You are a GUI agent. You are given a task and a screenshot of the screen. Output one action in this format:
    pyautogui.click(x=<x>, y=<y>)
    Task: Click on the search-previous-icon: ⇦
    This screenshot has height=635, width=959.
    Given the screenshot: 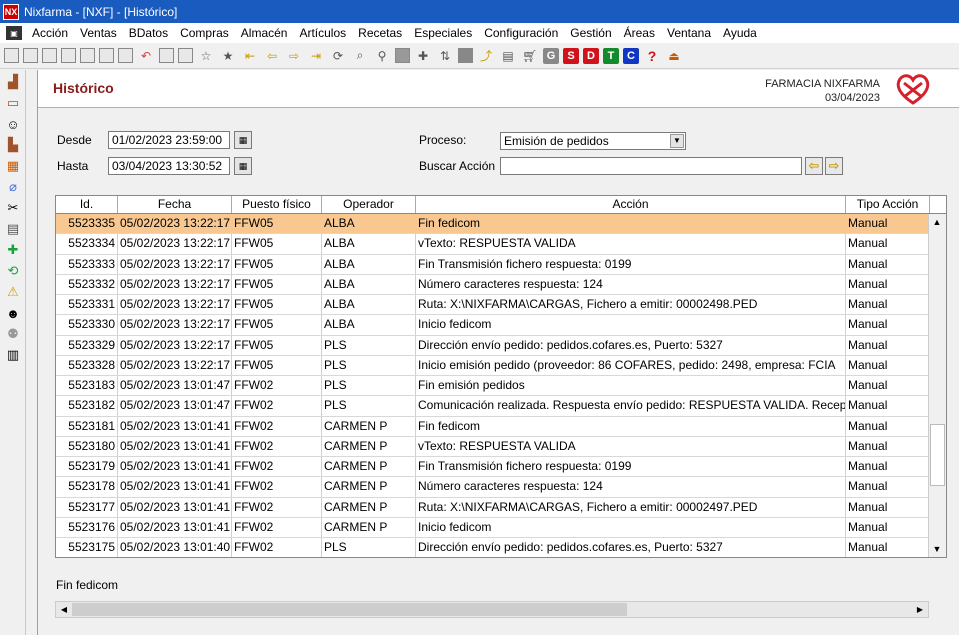 What is the action you would take?
    pyautogui.click(x=814, y=166)
    